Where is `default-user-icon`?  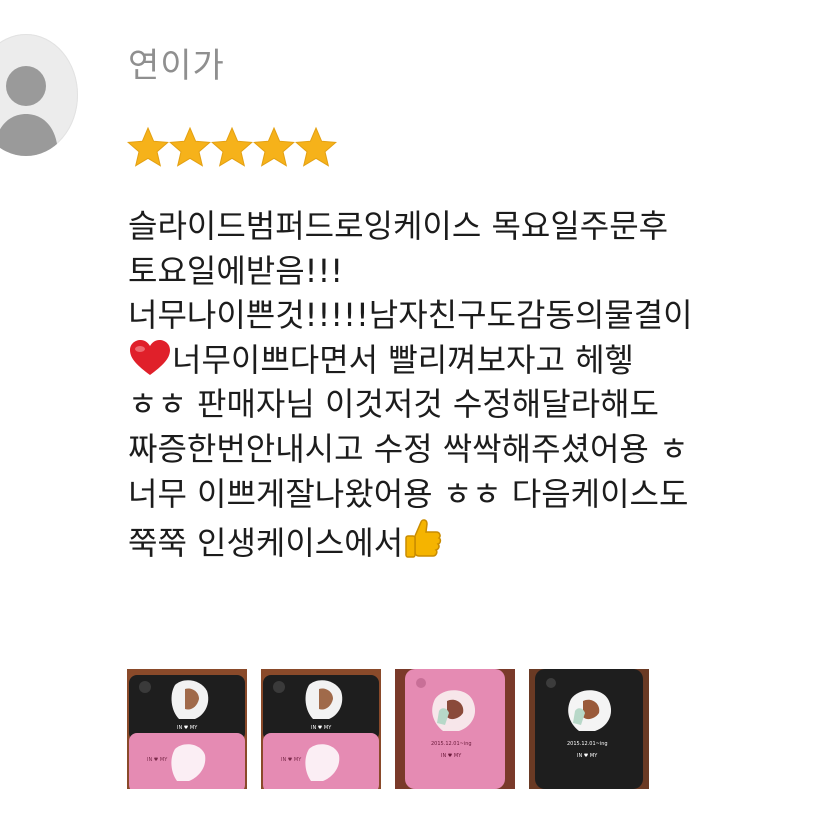 default-user-icon is located at coordinates (29, 111).